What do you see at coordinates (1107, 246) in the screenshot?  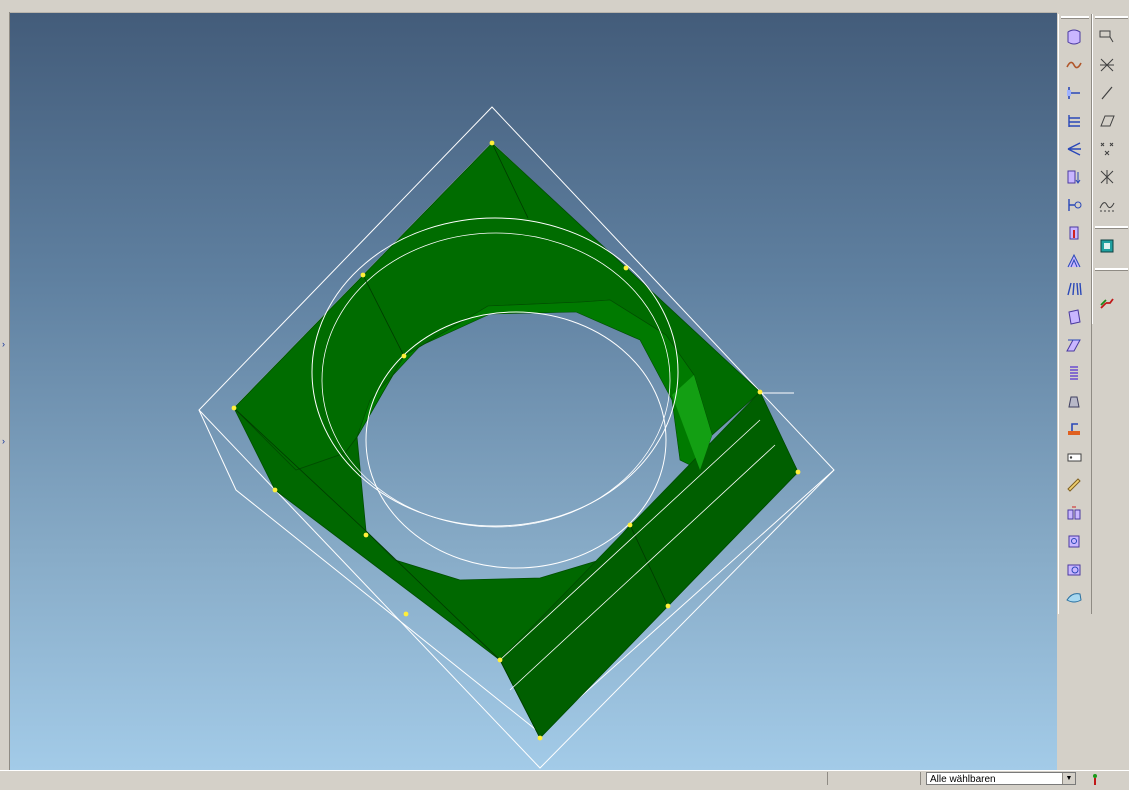 I see `model-tree-icon` at bounding box center [1107, 246].